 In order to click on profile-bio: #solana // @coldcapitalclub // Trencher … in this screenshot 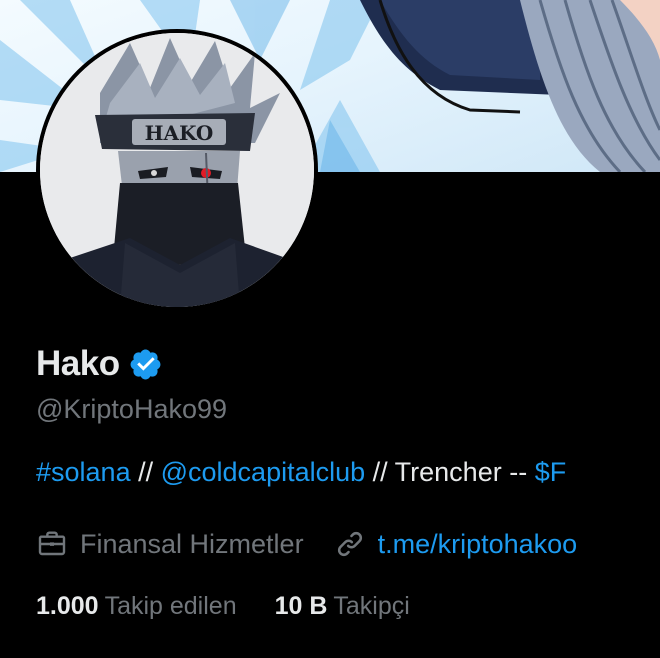, I will do `click(301, 472)`.